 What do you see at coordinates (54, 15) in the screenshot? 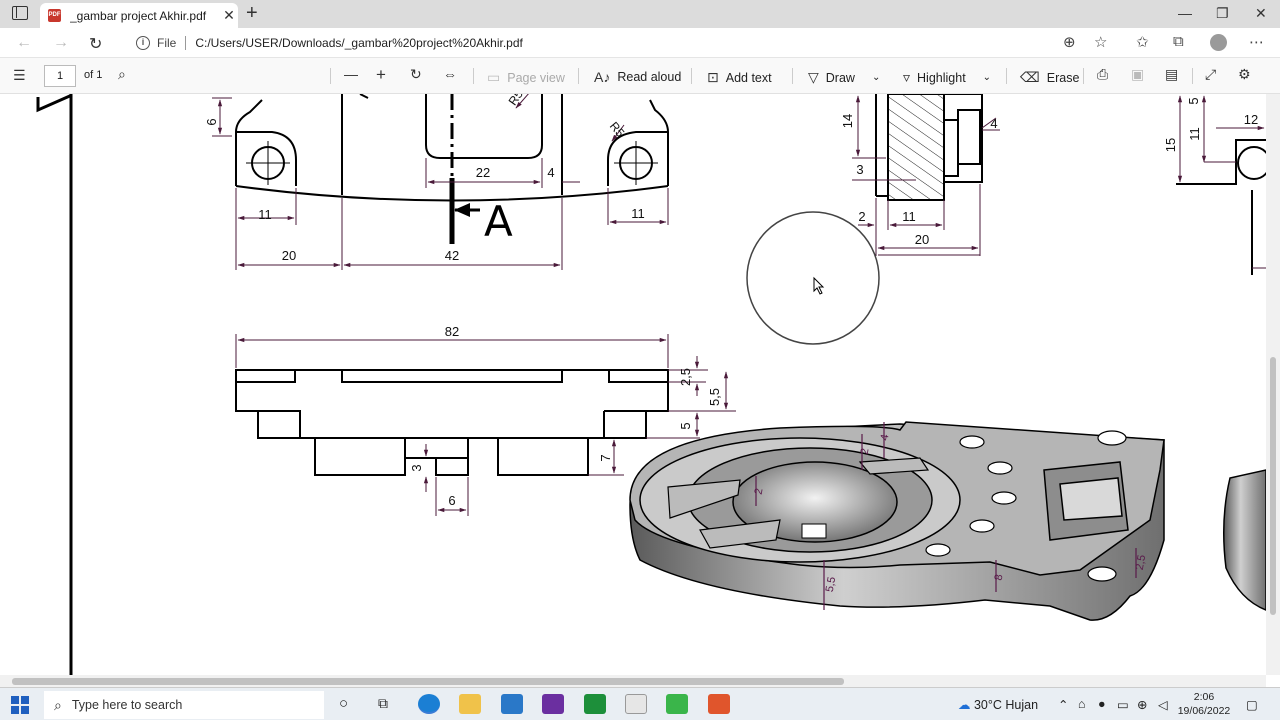
I see `pdf-file-icon: PDF` at bounding box center [54, 15].